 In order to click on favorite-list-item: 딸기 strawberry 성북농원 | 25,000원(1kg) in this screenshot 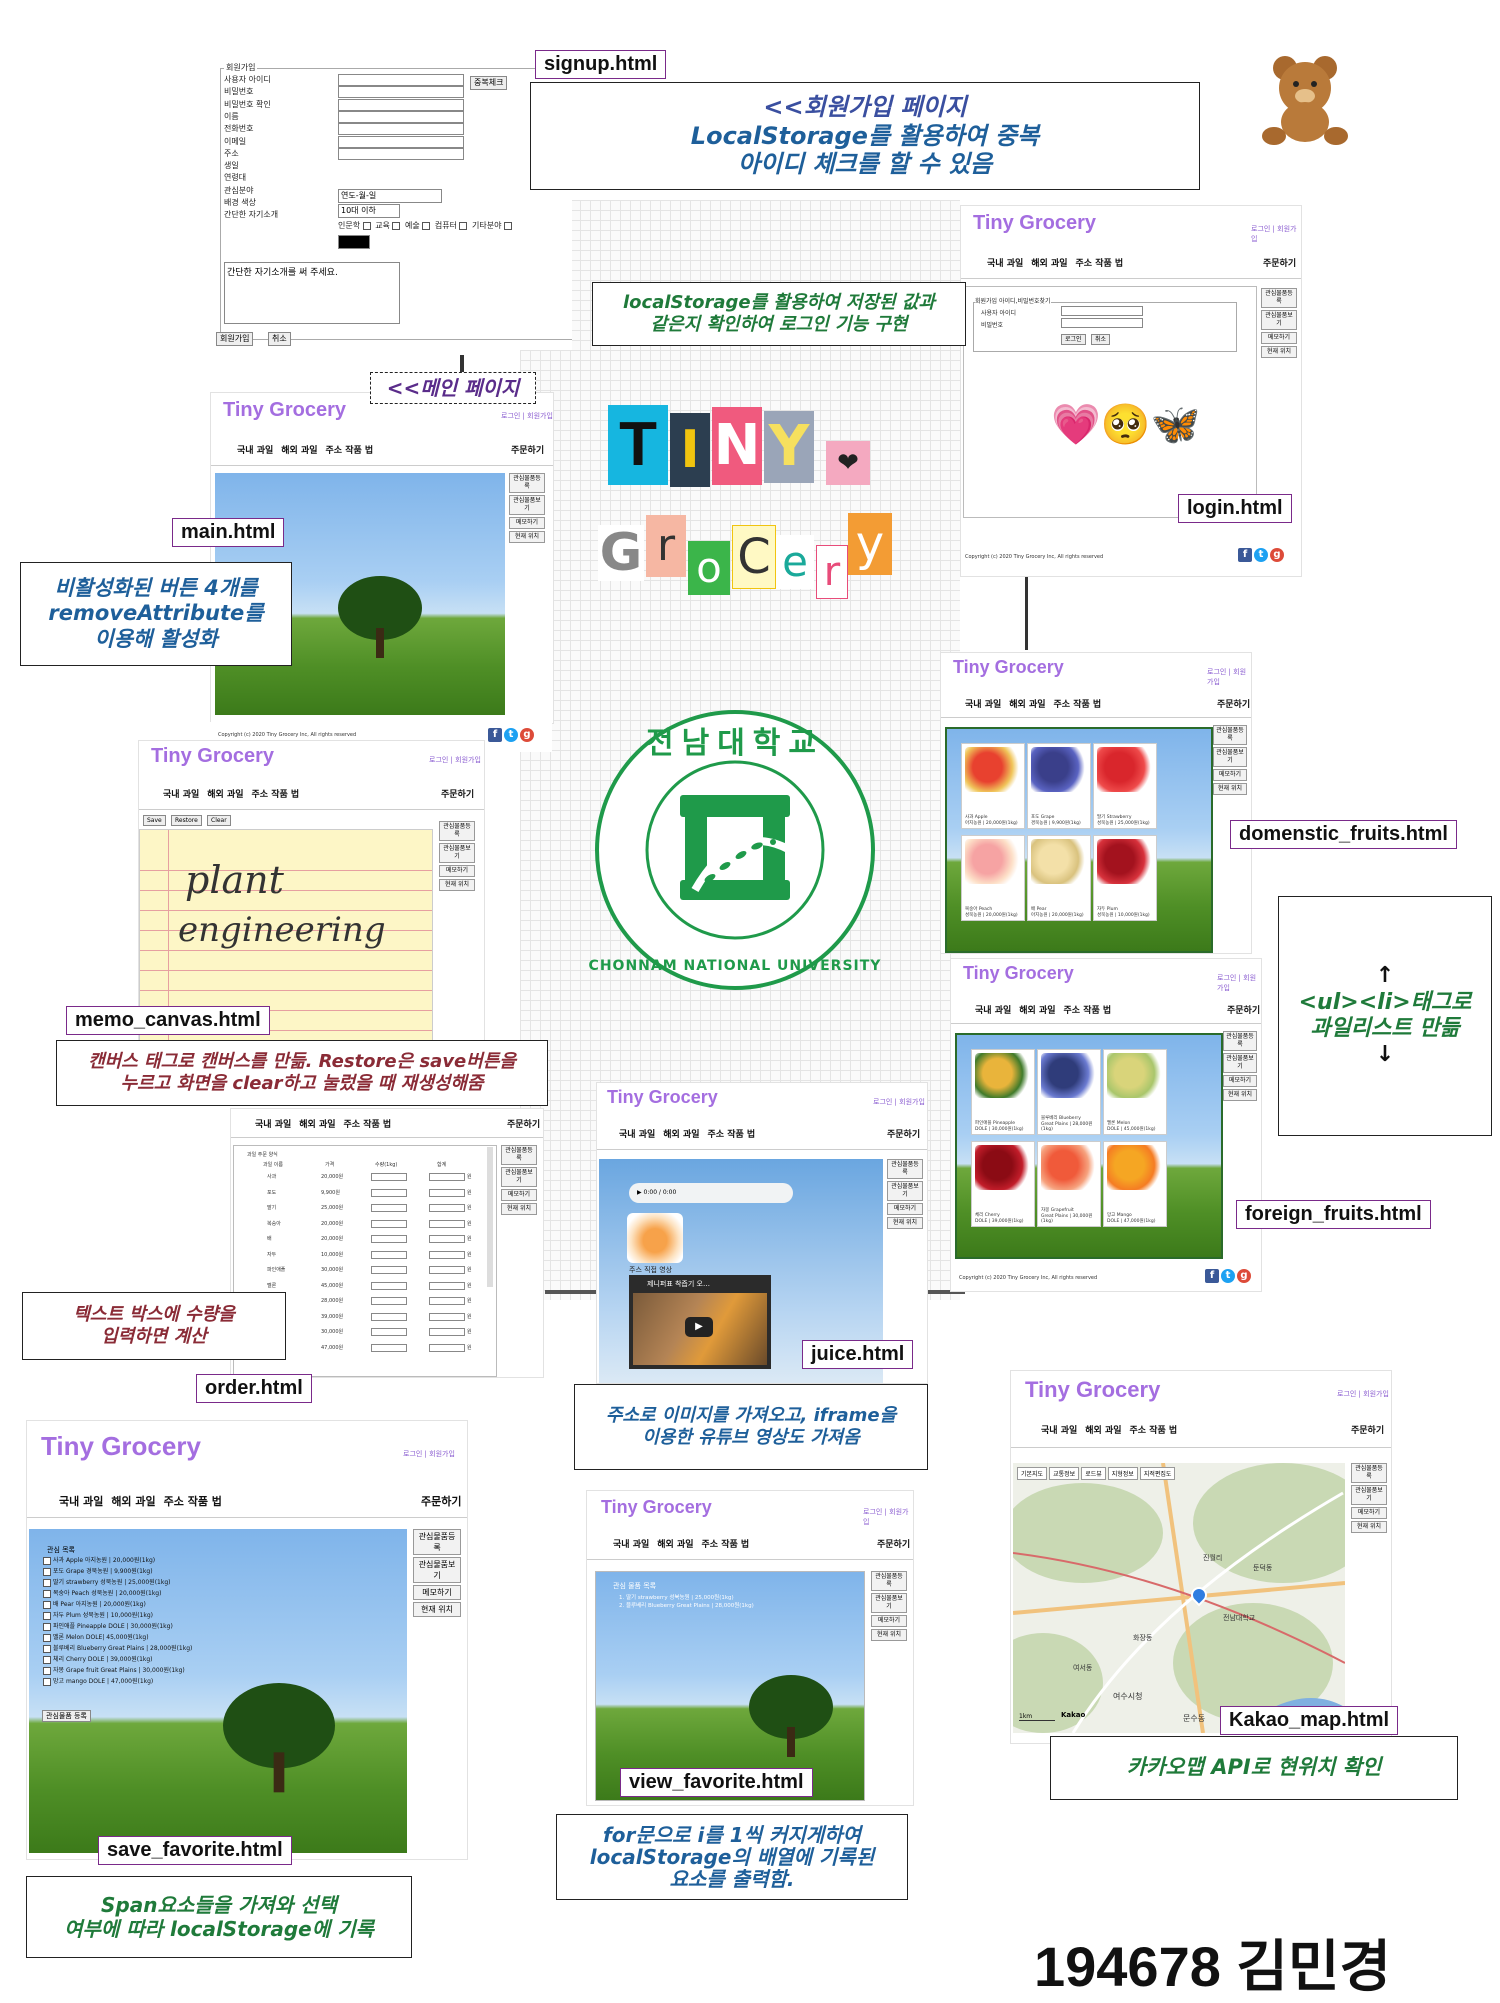, I will do `click(117, 1582)`.